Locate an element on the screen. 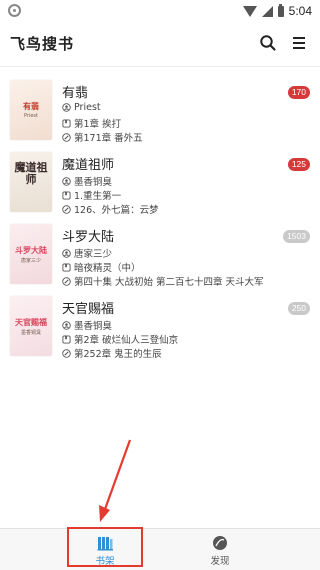  app-bar: 飞鸟搜书 is located at coordinates (160, 44).